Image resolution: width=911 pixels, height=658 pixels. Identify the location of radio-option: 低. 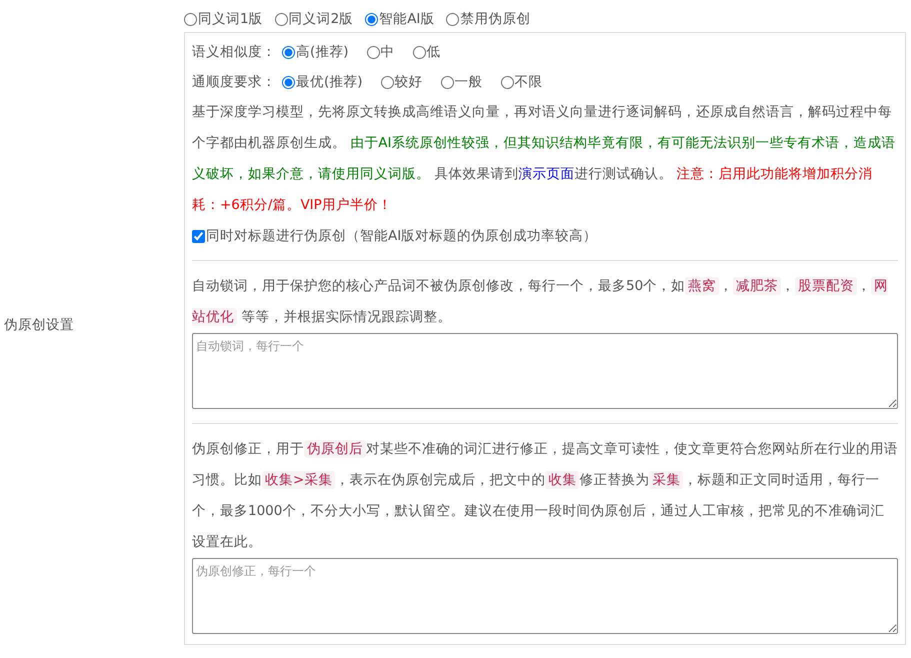
(426, 52).